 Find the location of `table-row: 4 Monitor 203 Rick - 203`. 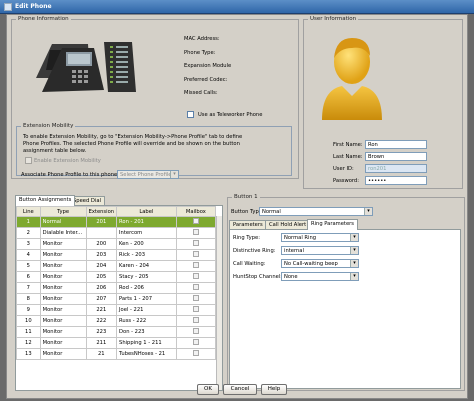

table-row: 4 Monitor 203 Rick - 203 is located at coordinates (116, 255).